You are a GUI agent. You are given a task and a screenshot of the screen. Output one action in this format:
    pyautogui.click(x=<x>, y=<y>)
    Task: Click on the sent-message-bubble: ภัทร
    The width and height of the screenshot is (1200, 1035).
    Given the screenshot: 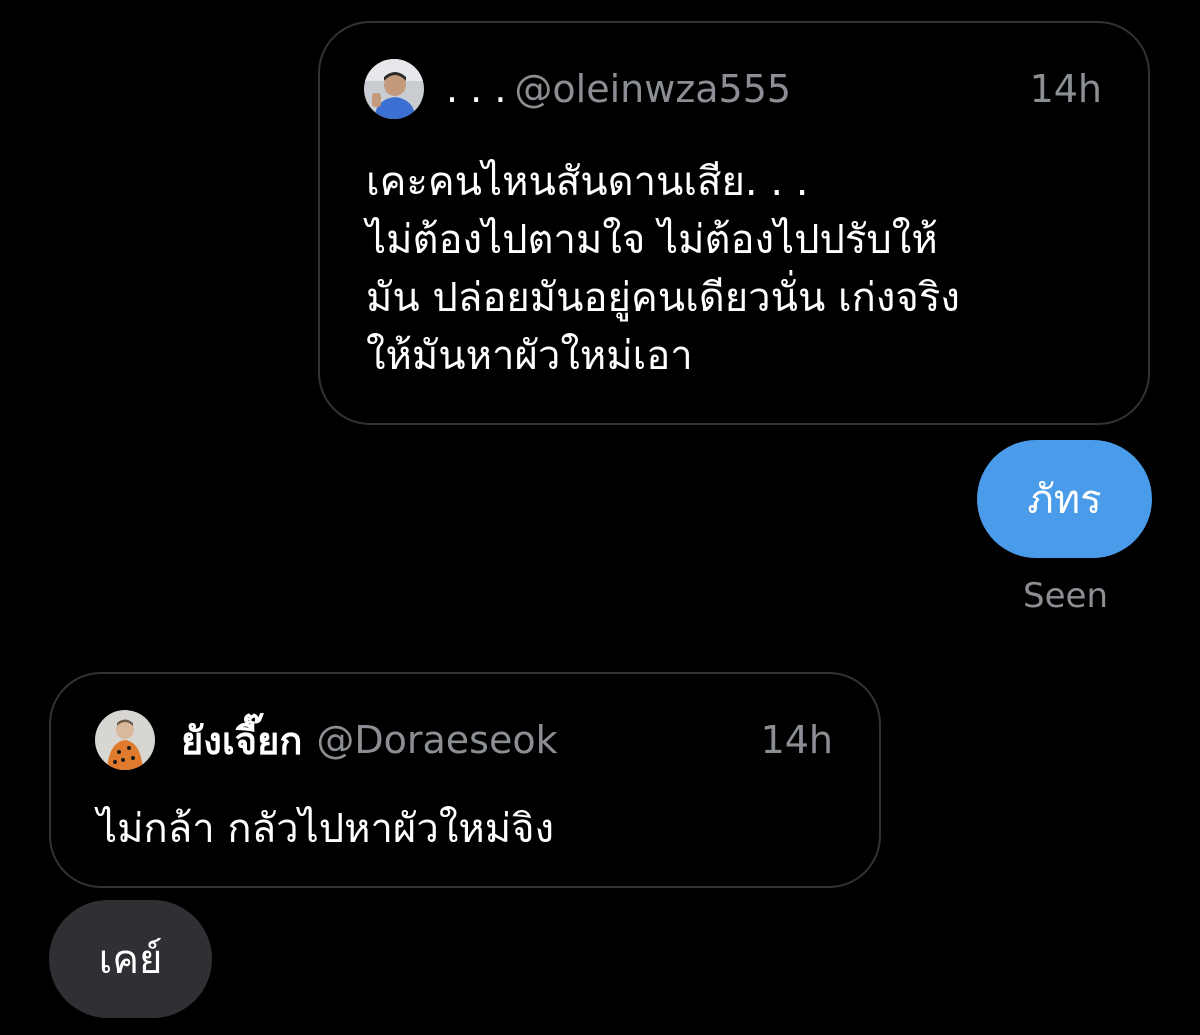 What is the action you would take?
    pyautogui.click(x=1064, y=499)
    